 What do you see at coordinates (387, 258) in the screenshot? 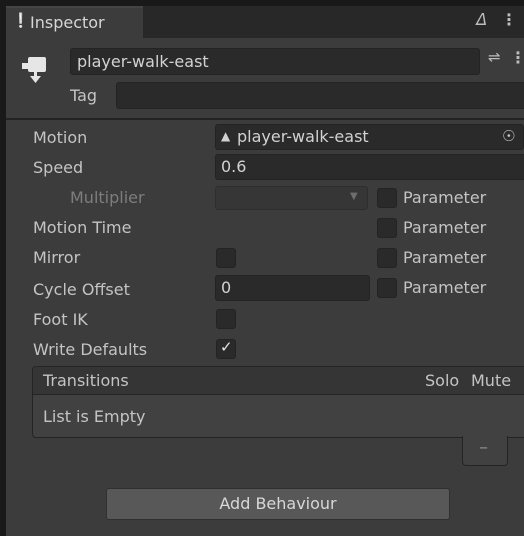
I see `mirror-parameter-checkbox` at bounding box center [387, 258].